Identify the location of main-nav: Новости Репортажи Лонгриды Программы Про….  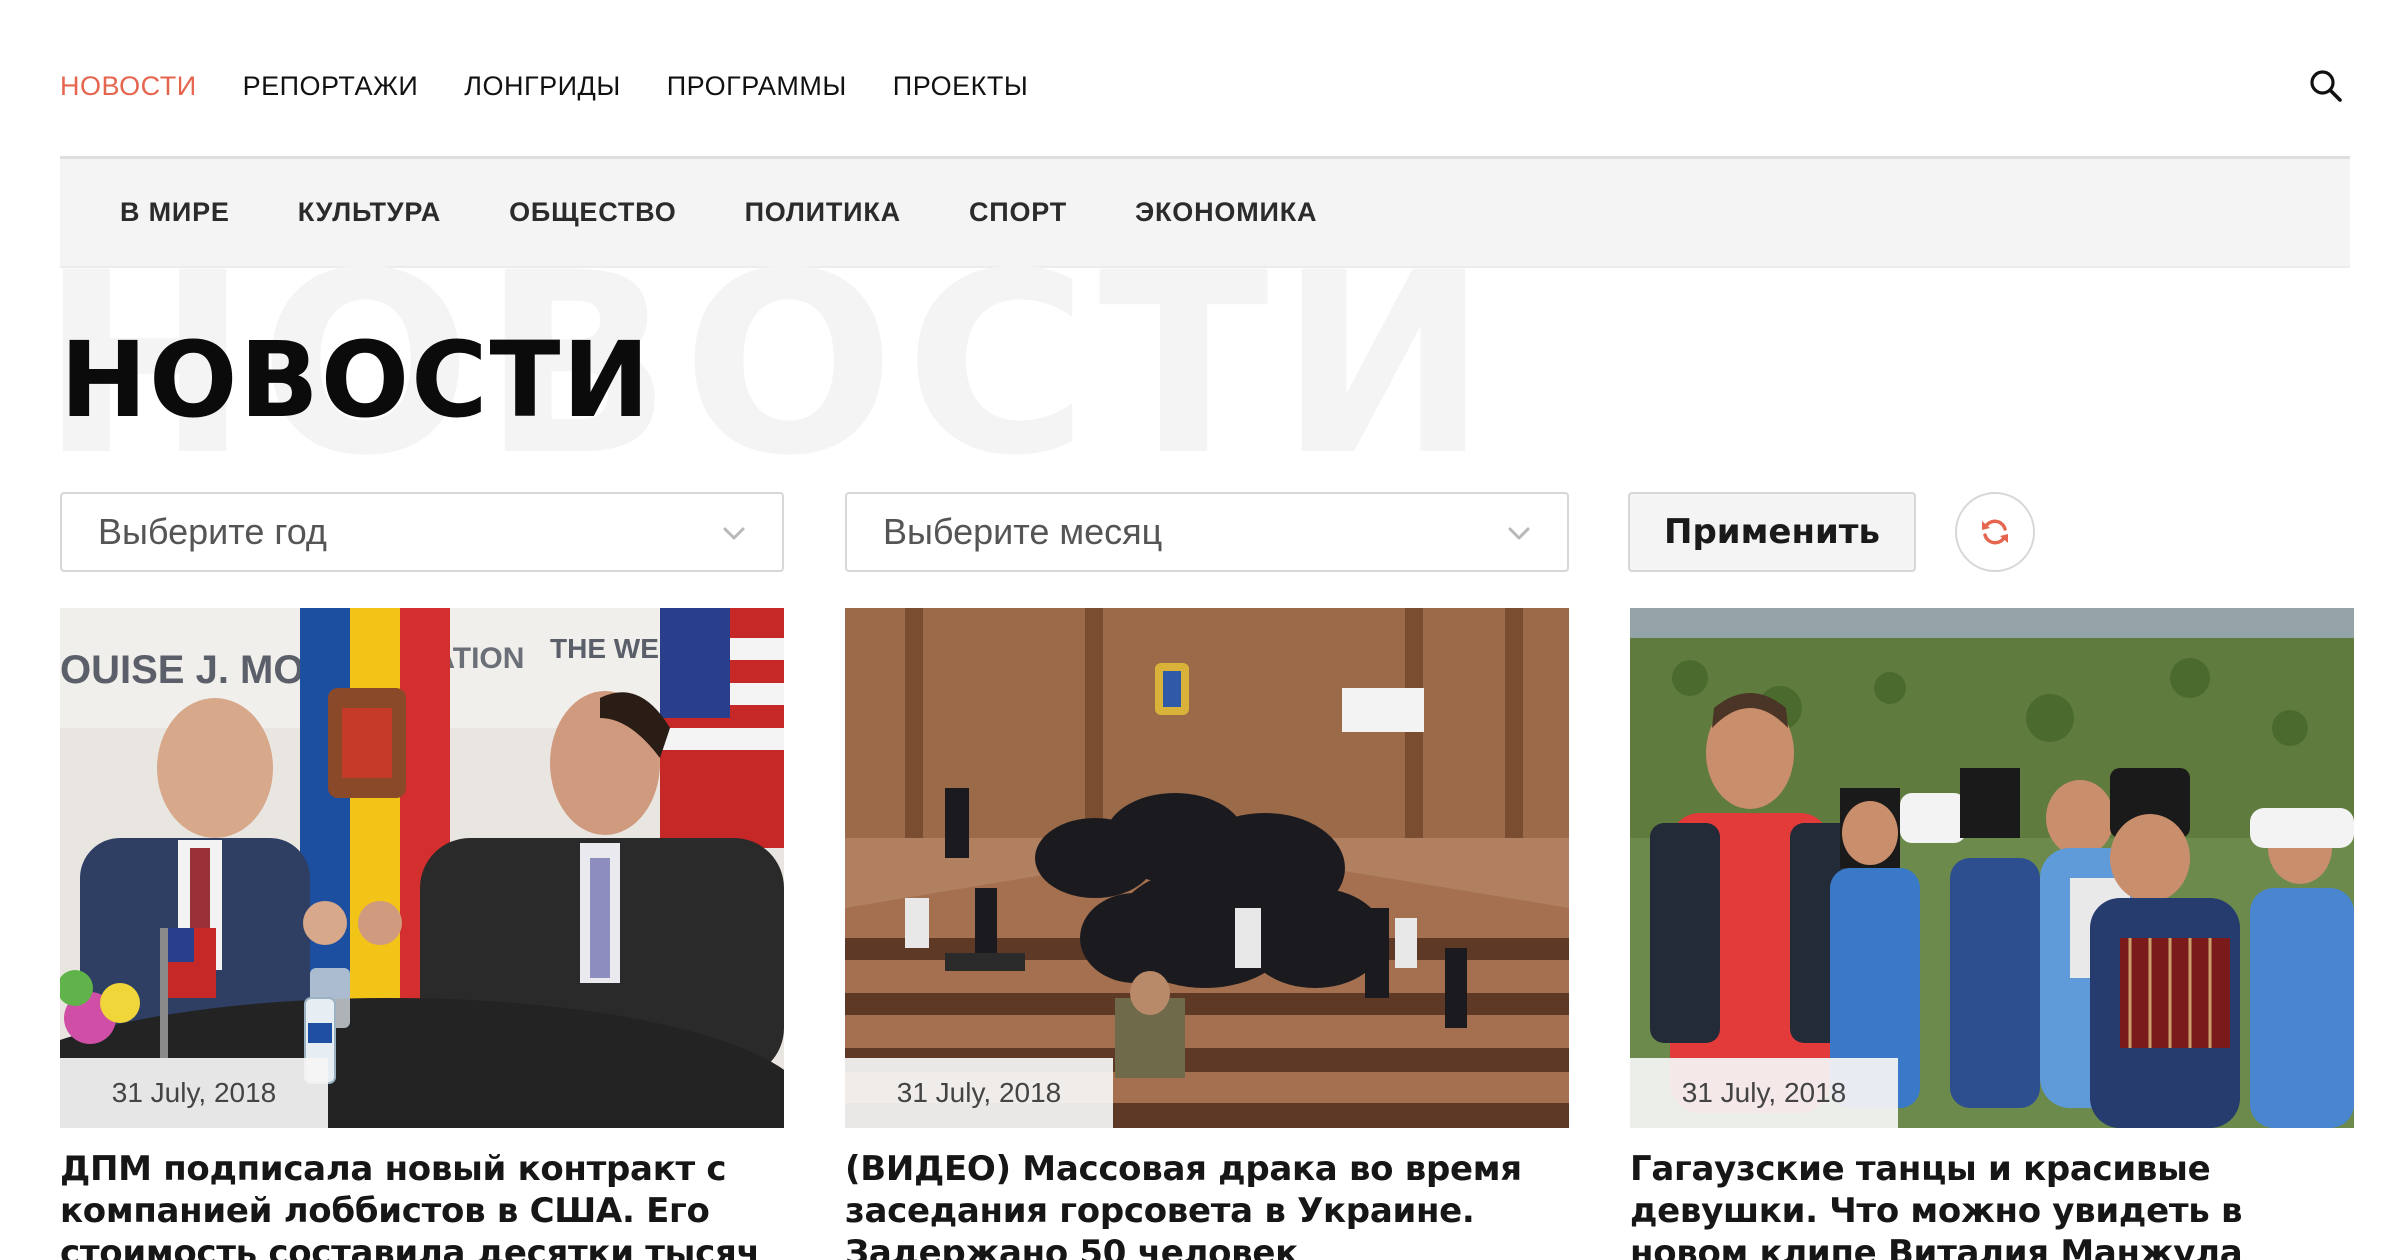
(567, 86).